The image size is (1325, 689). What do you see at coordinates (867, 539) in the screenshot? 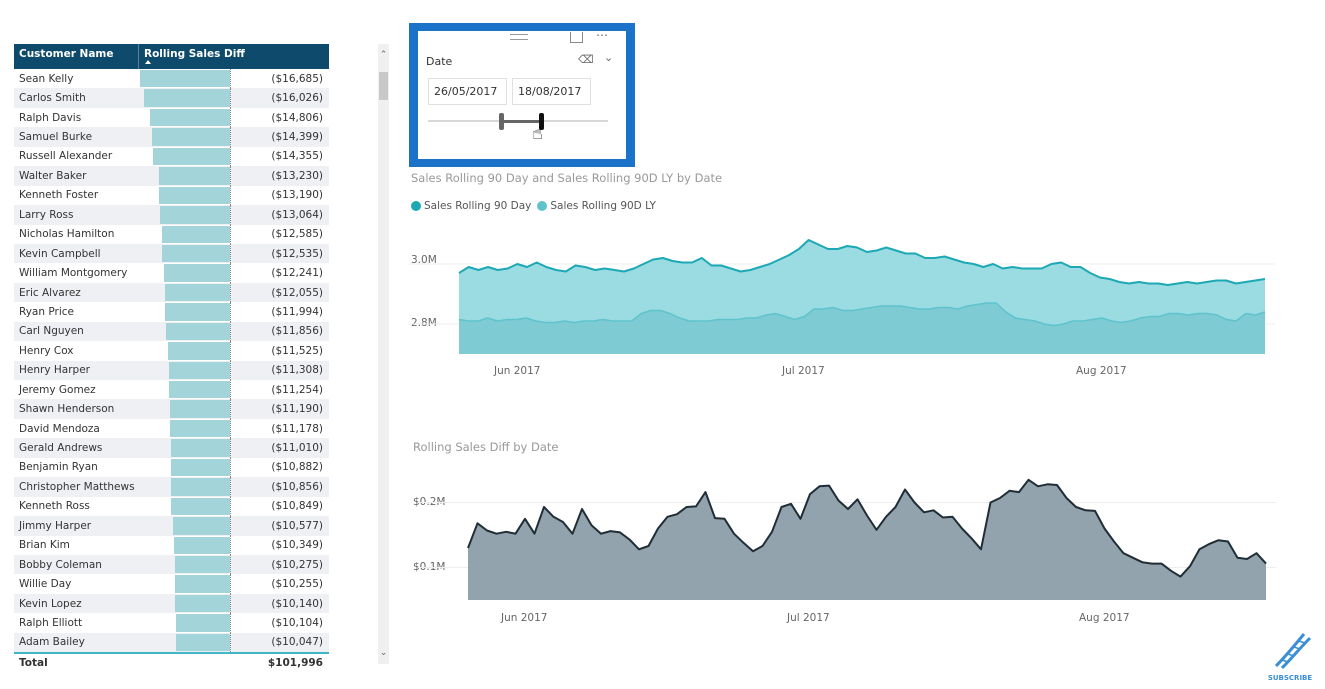
I see `area-rolling-sales-diff` at bounding box center [867, 539].